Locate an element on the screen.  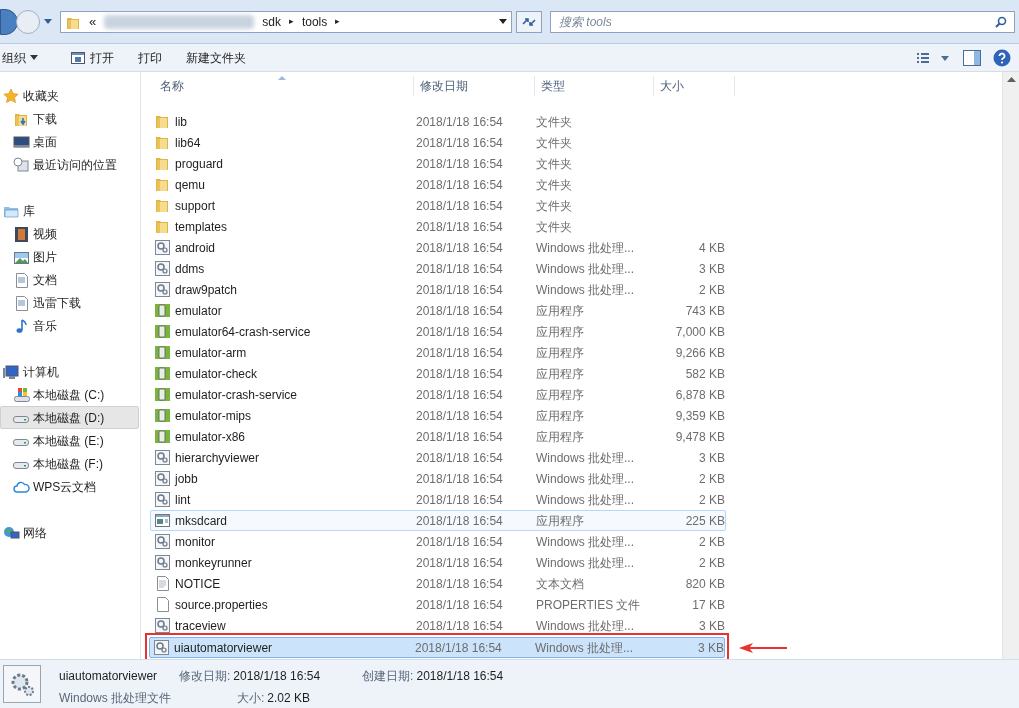
sidebar-item: 本地磁盘 (E:) is located at coordinates (69, 440).